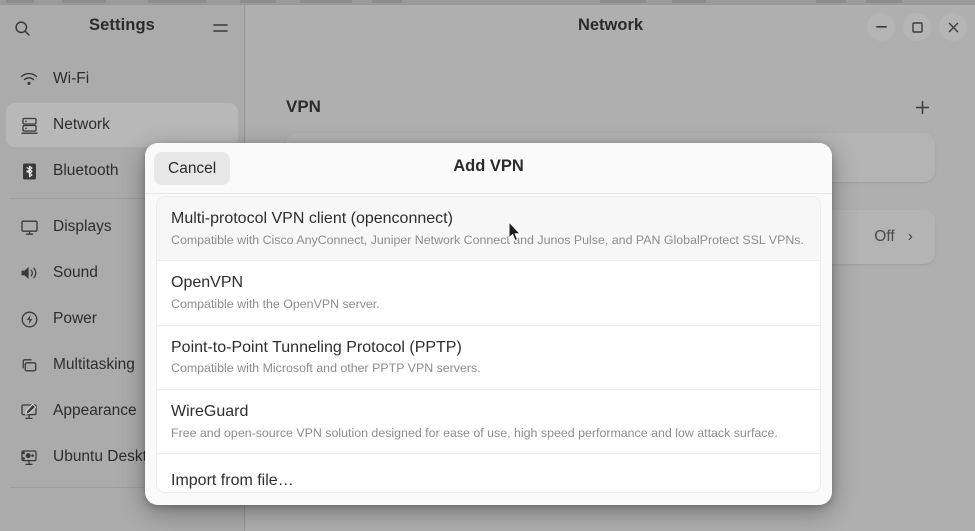 The width and height of the screenshot is (975, 531). I want to click on sidebar-item-label: Network, so click(81, 124).